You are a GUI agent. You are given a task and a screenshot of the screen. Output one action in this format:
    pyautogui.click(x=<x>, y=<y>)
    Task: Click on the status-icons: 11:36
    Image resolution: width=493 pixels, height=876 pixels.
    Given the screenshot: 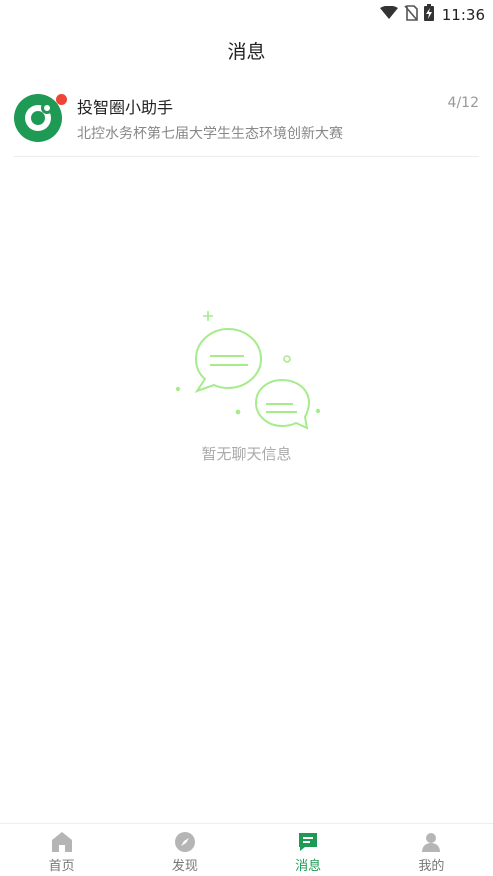 What is the action you would take?
    pyautogui.click(x=432, y=14)
    